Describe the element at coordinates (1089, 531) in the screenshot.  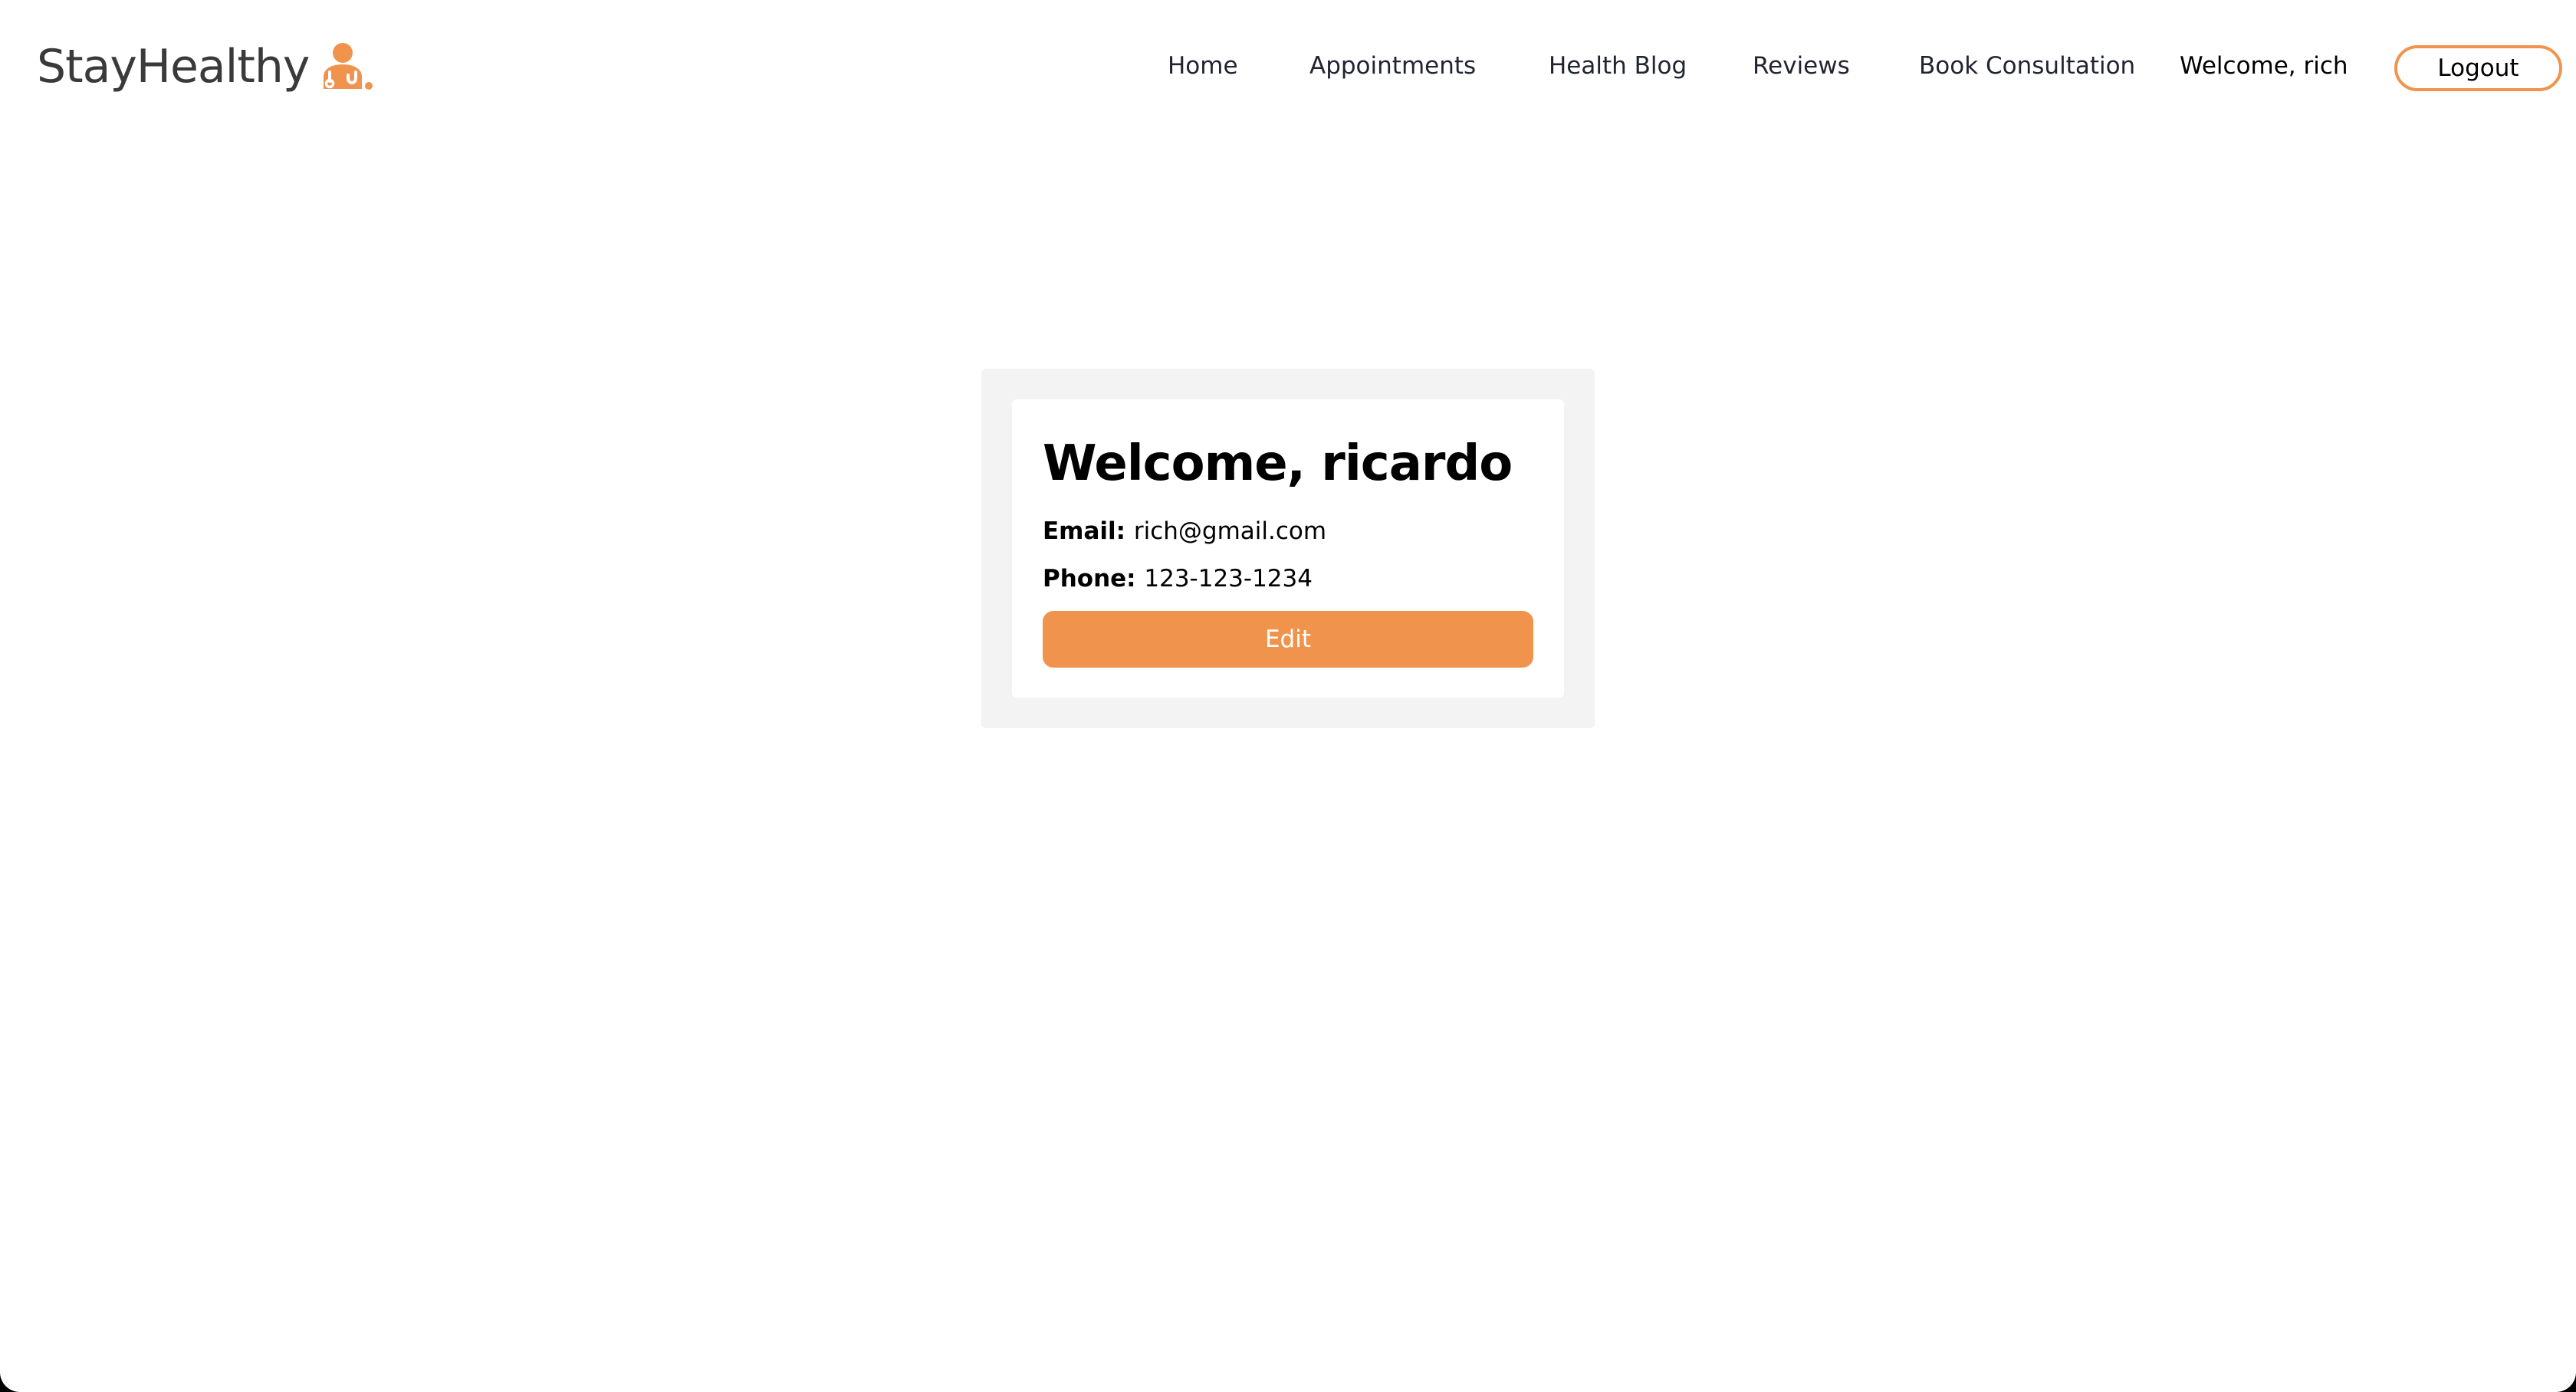
I see `email-label: Email:` at that location.